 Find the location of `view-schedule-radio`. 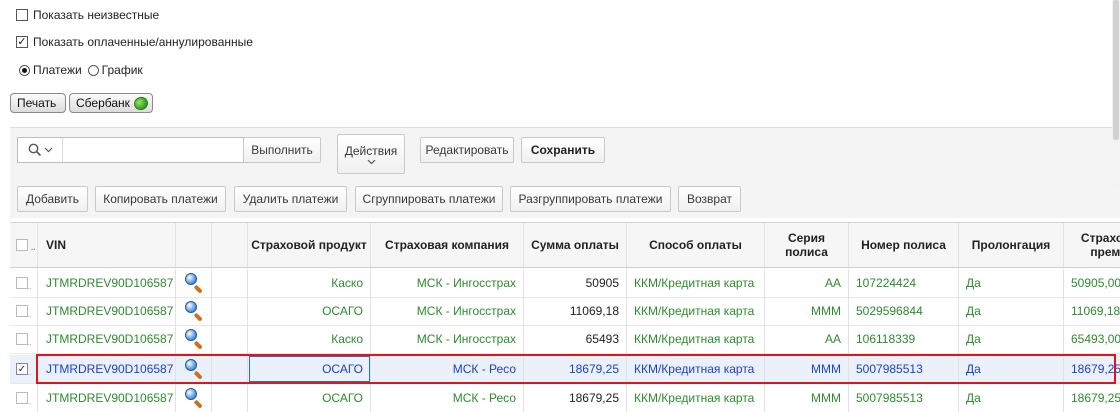

view-schedule-radio is located at coordinates (93, 70).